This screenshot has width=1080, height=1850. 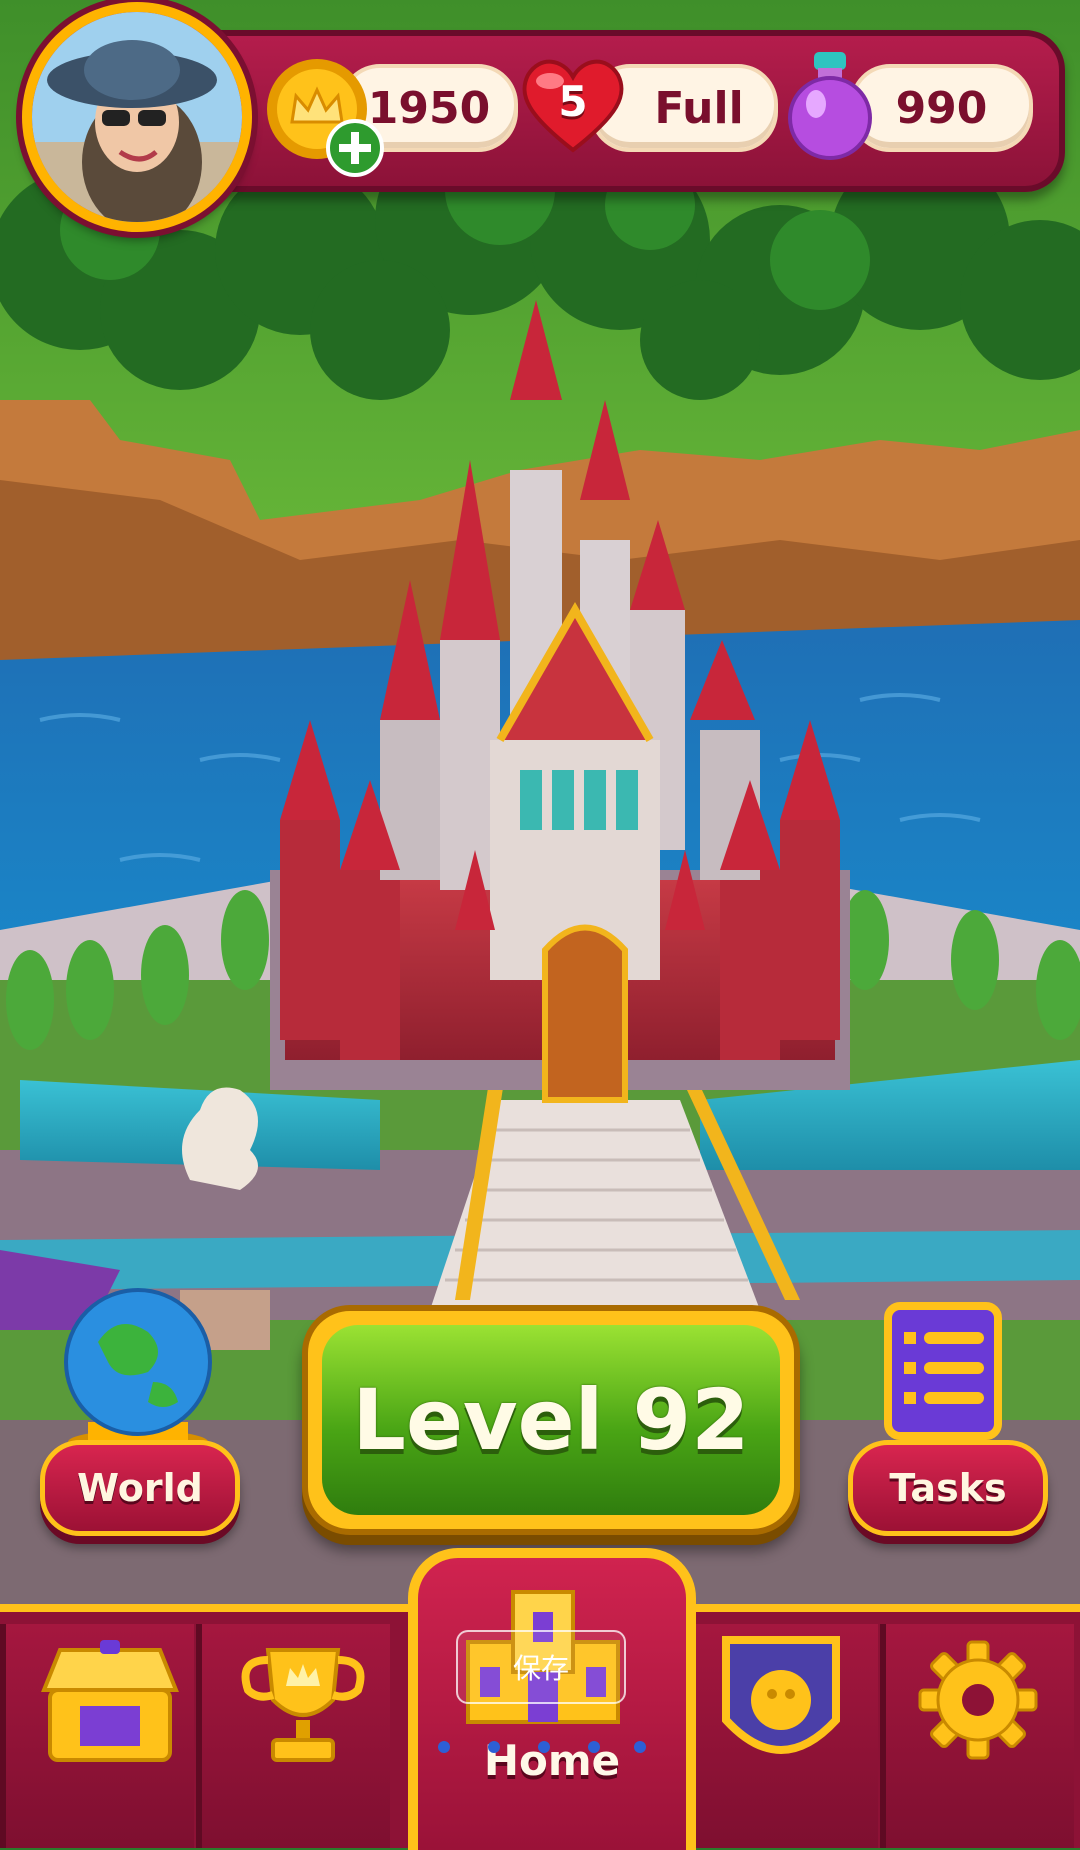 I want to click on lives-count: 5, so click(x=573, y=101).